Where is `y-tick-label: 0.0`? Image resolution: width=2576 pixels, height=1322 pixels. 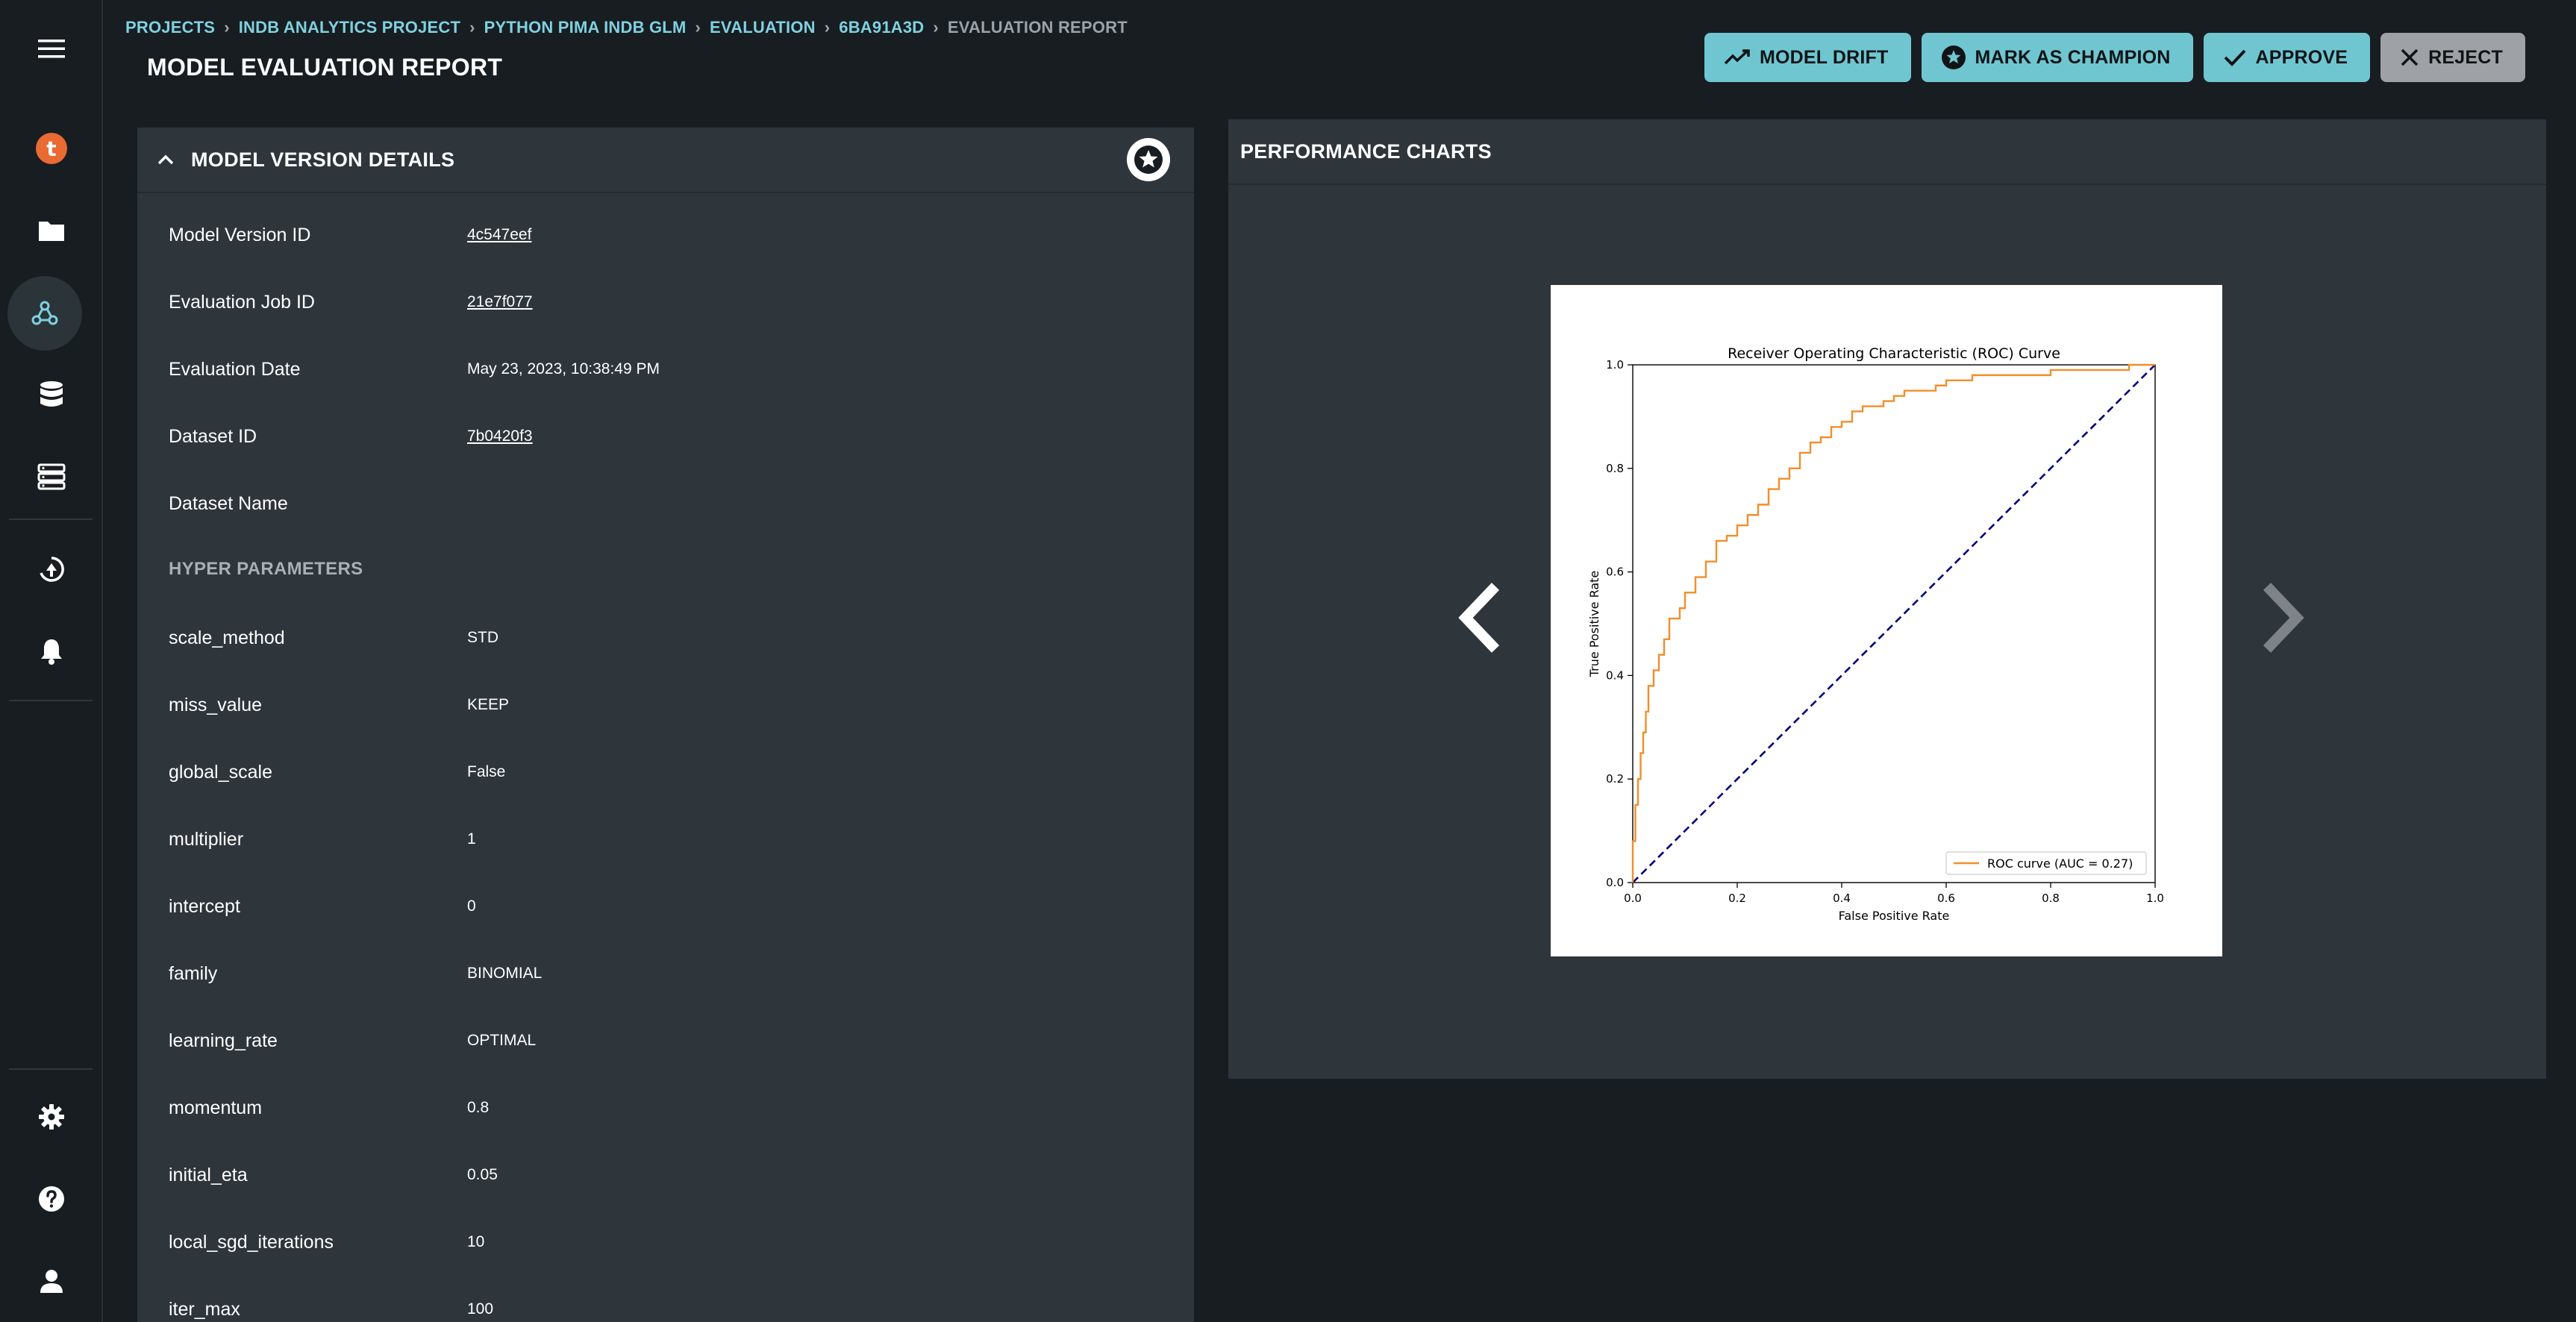 y-tick-label: 0.0 is located at coordinates (1615, 882).